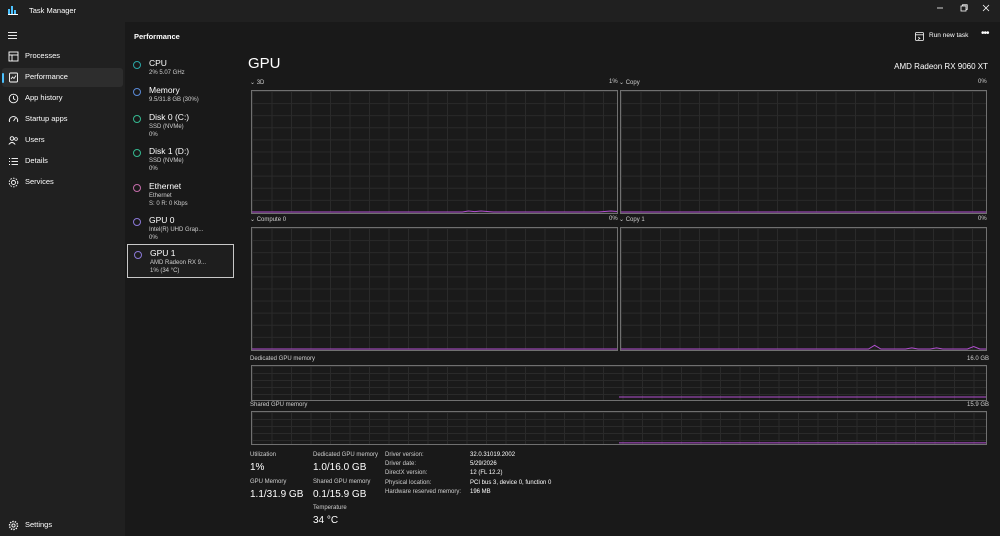 This screenshot has width=1000, height=536. What do you see at coordinates (137, 119) in the screenshot?
I see `disk-0-status-dot` at bounding box center [137, 119].